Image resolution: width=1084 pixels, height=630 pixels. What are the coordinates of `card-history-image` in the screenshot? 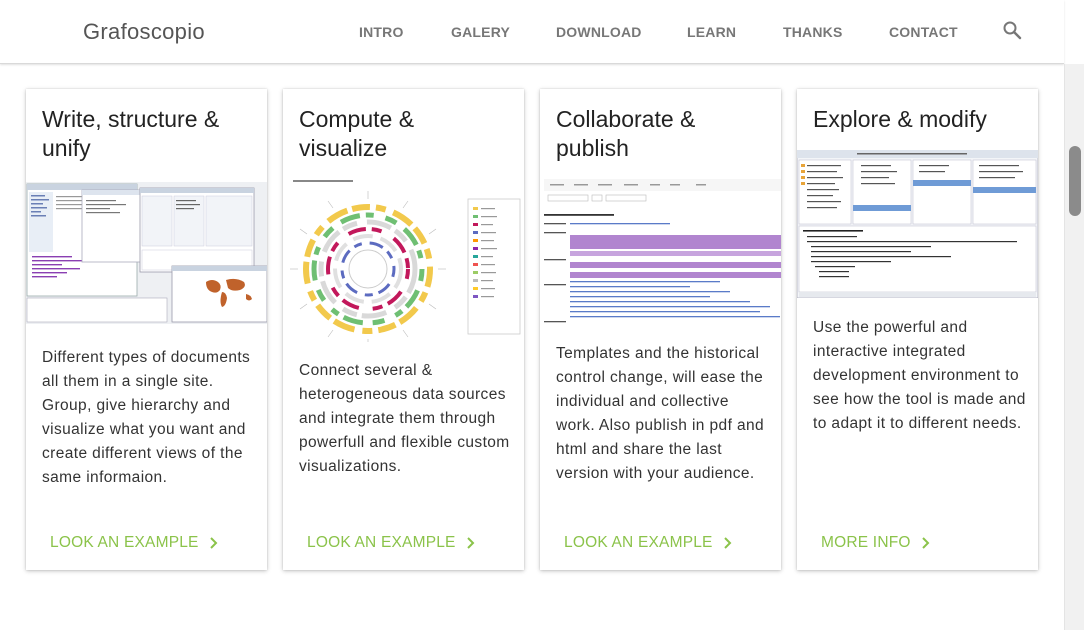 It's located at (660, 253).